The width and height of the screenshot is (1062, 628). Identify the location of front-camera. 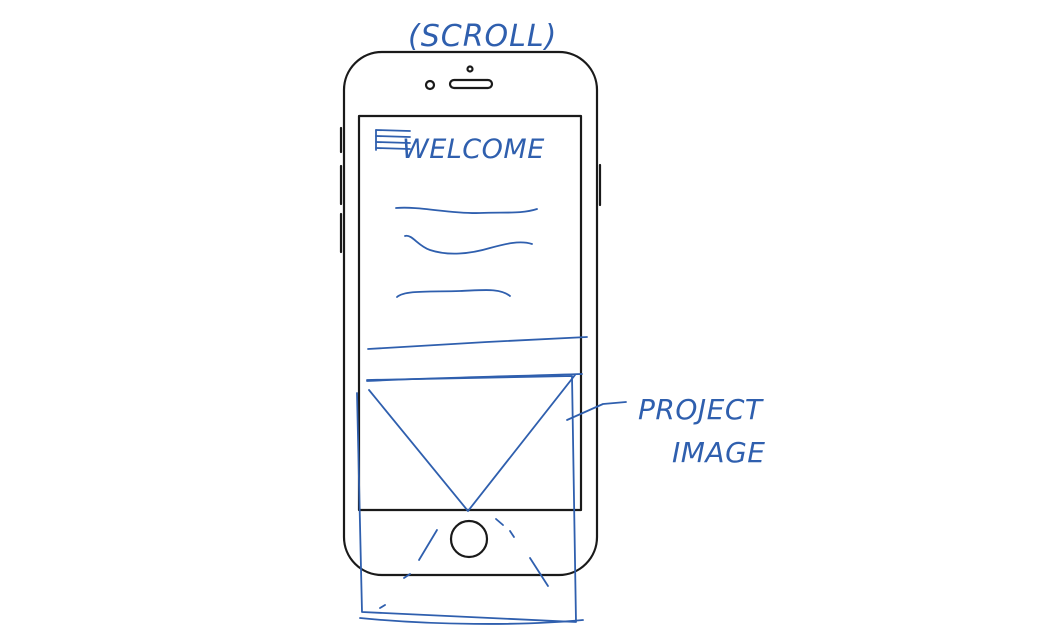
(430, 85).